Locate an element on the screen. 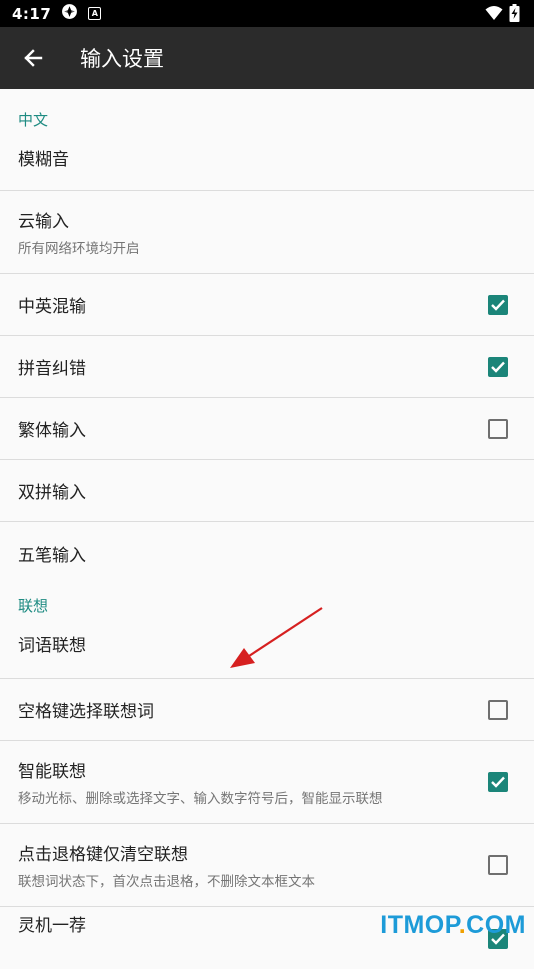 The height and width of the screenshot is (969, 534). item-title: 中英混输 is located at coordinates (52, 307).